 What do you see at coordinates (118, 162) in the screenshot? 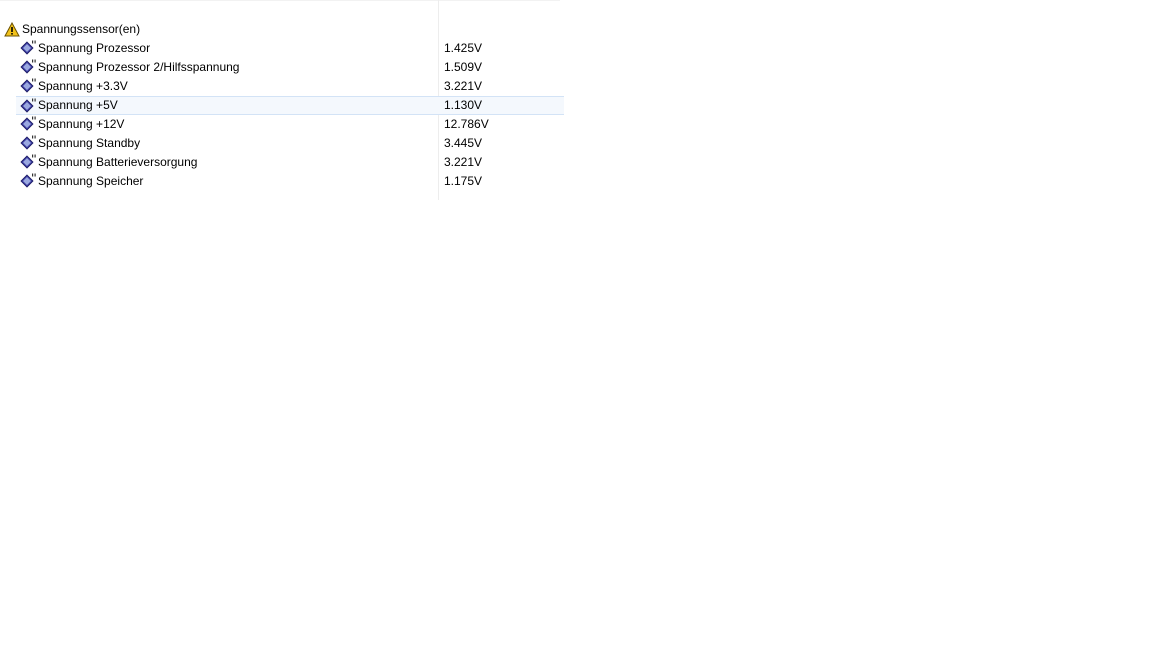
I see `sensor-label: Spannung Batterieversorgung` at bounding box center [118, 162].